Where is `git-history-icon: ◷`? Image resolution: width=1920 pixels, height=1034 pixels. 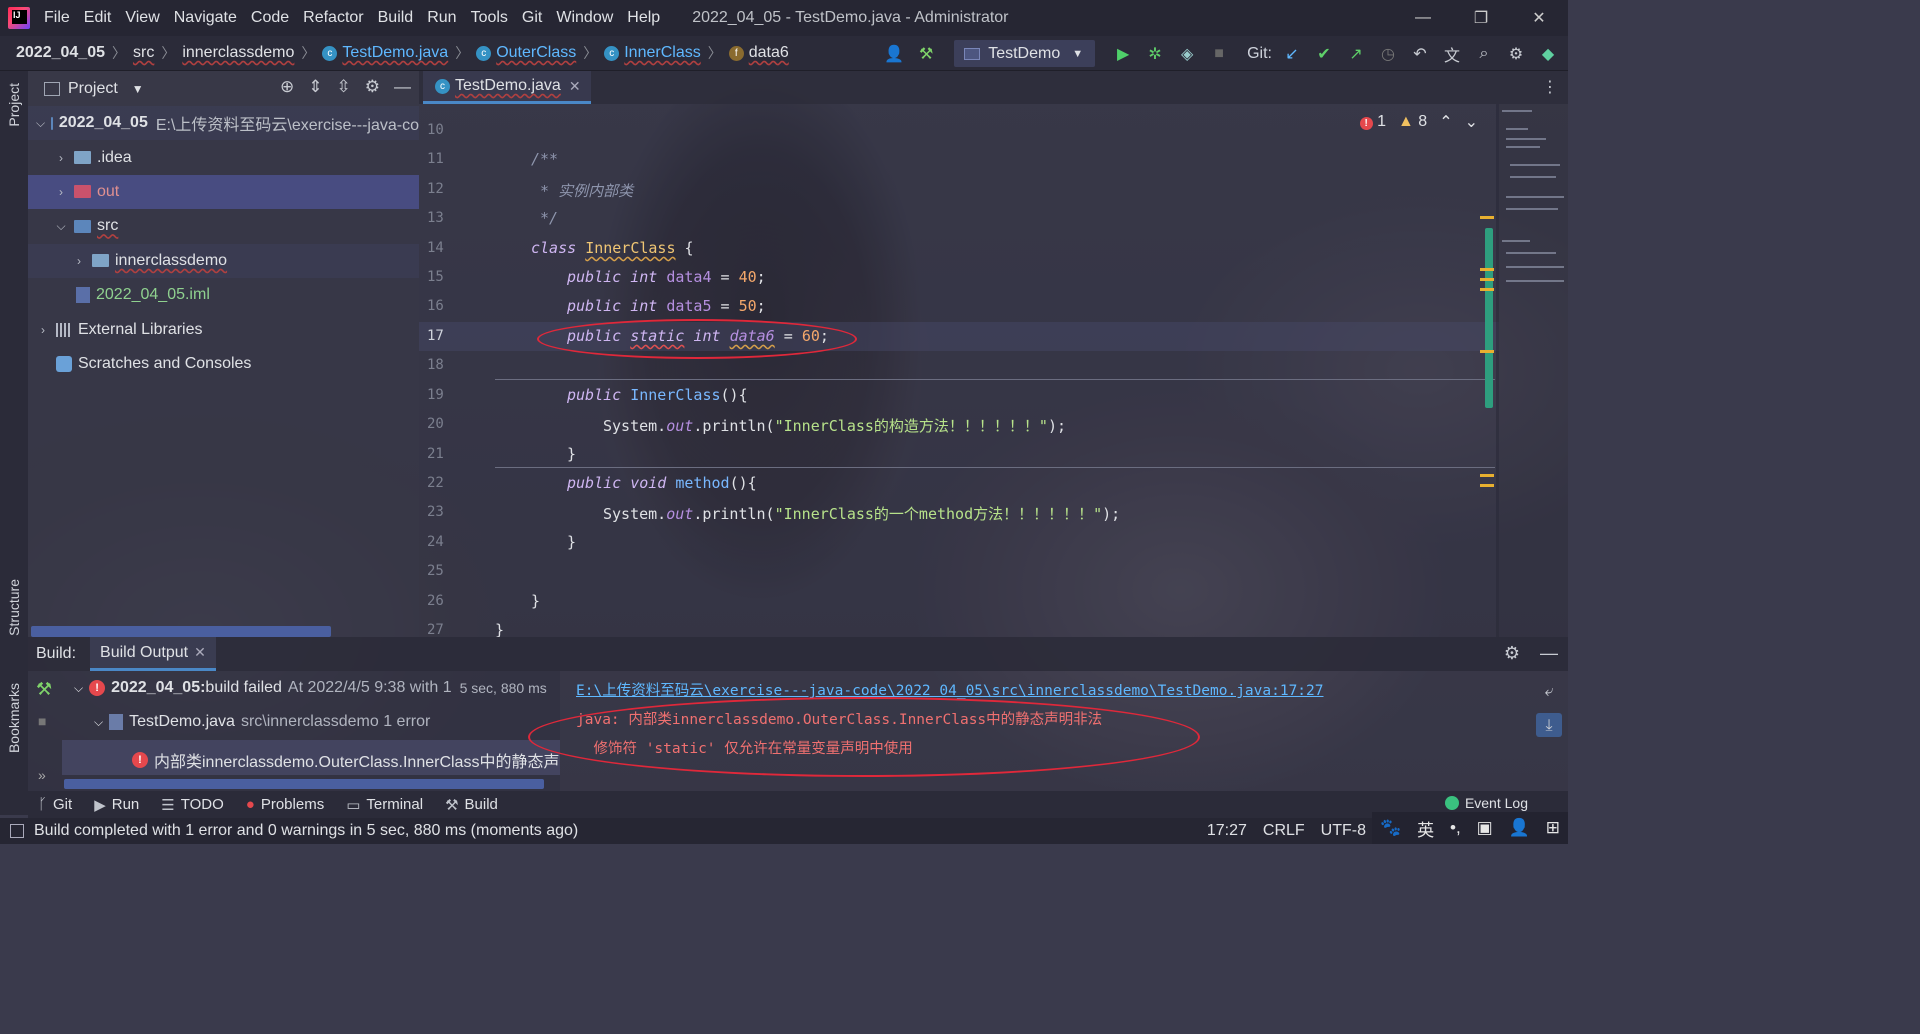
git-history-icon: ◷ is located at coordinates (1388, 54).